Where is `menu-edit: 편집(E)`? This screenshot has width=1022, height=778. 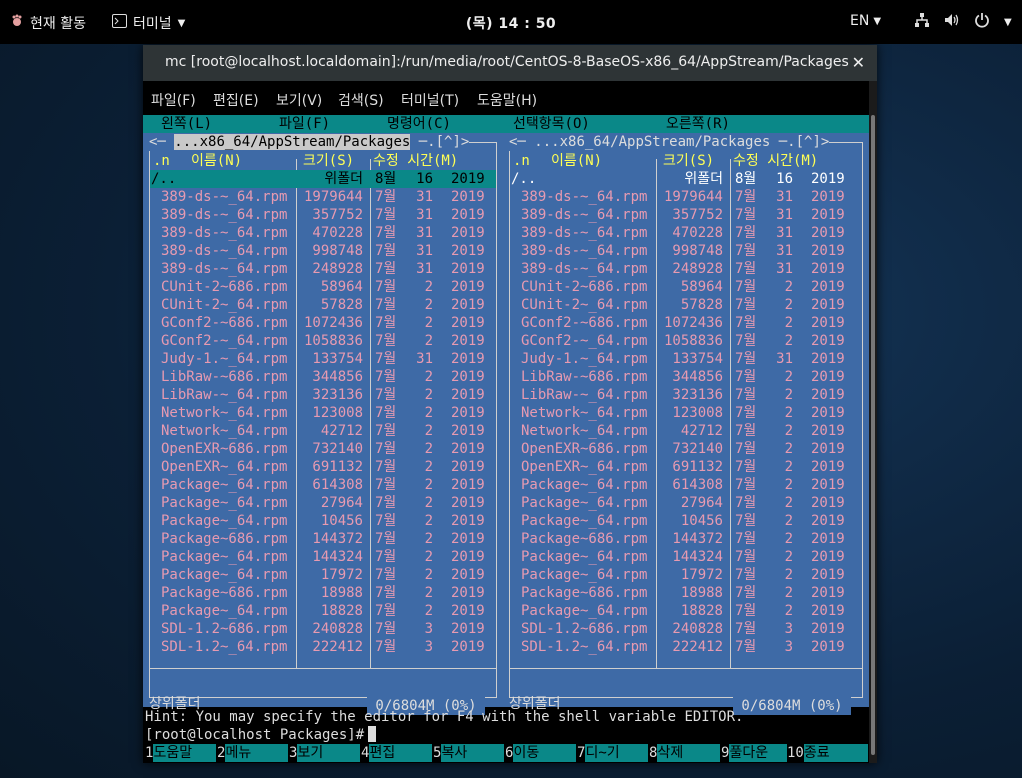 menu-edit: 편집(E) is located at coordinates (236, 100).